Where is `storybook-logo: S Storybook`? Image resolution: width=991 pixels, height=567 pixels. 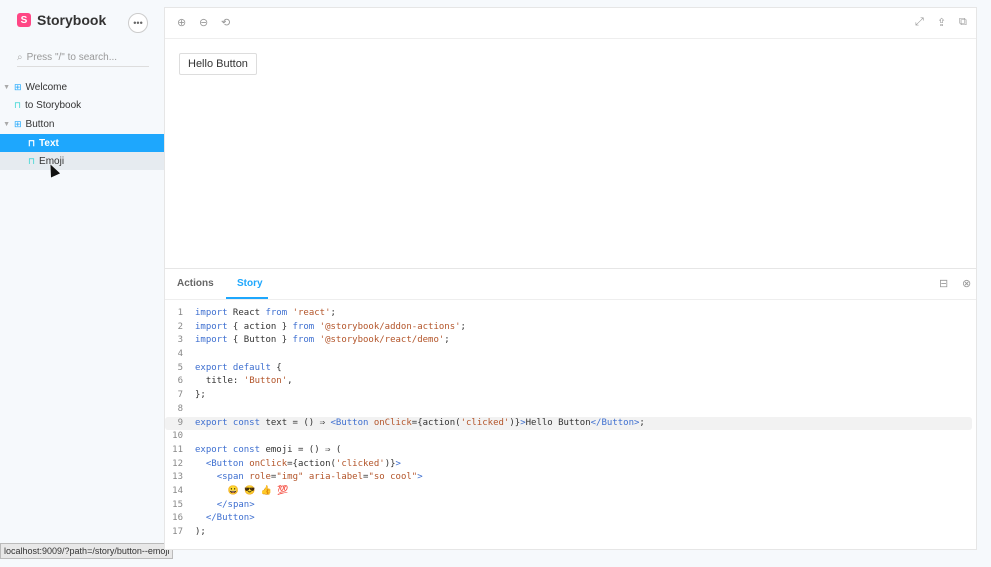 storybook-logo: S Storybook is located at coordinates (61, 20).